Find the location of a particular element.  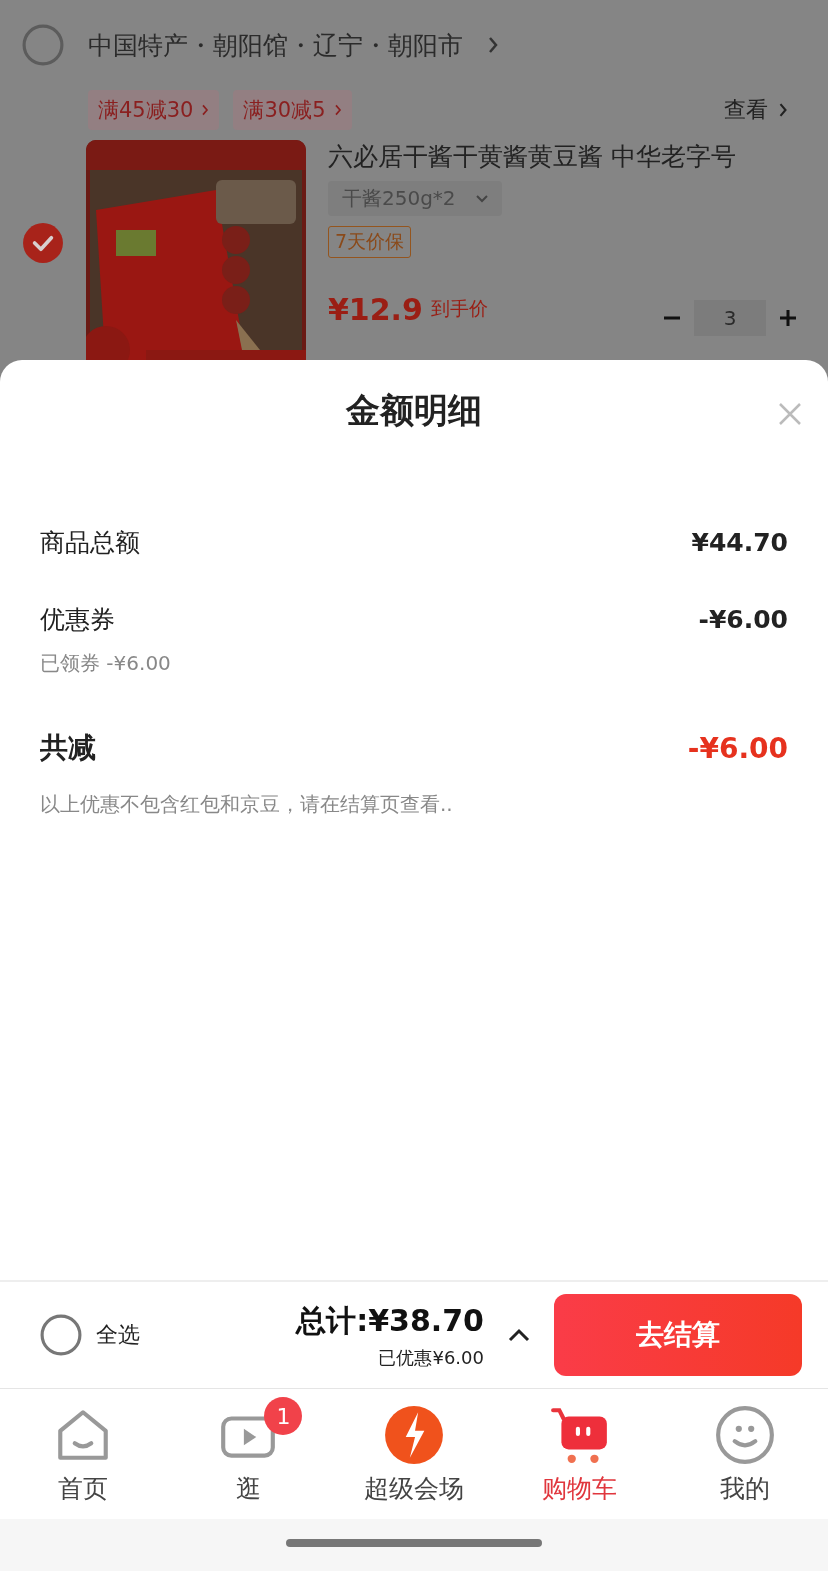

amount-label: 优惠券 is located at coordinates (77, 620).